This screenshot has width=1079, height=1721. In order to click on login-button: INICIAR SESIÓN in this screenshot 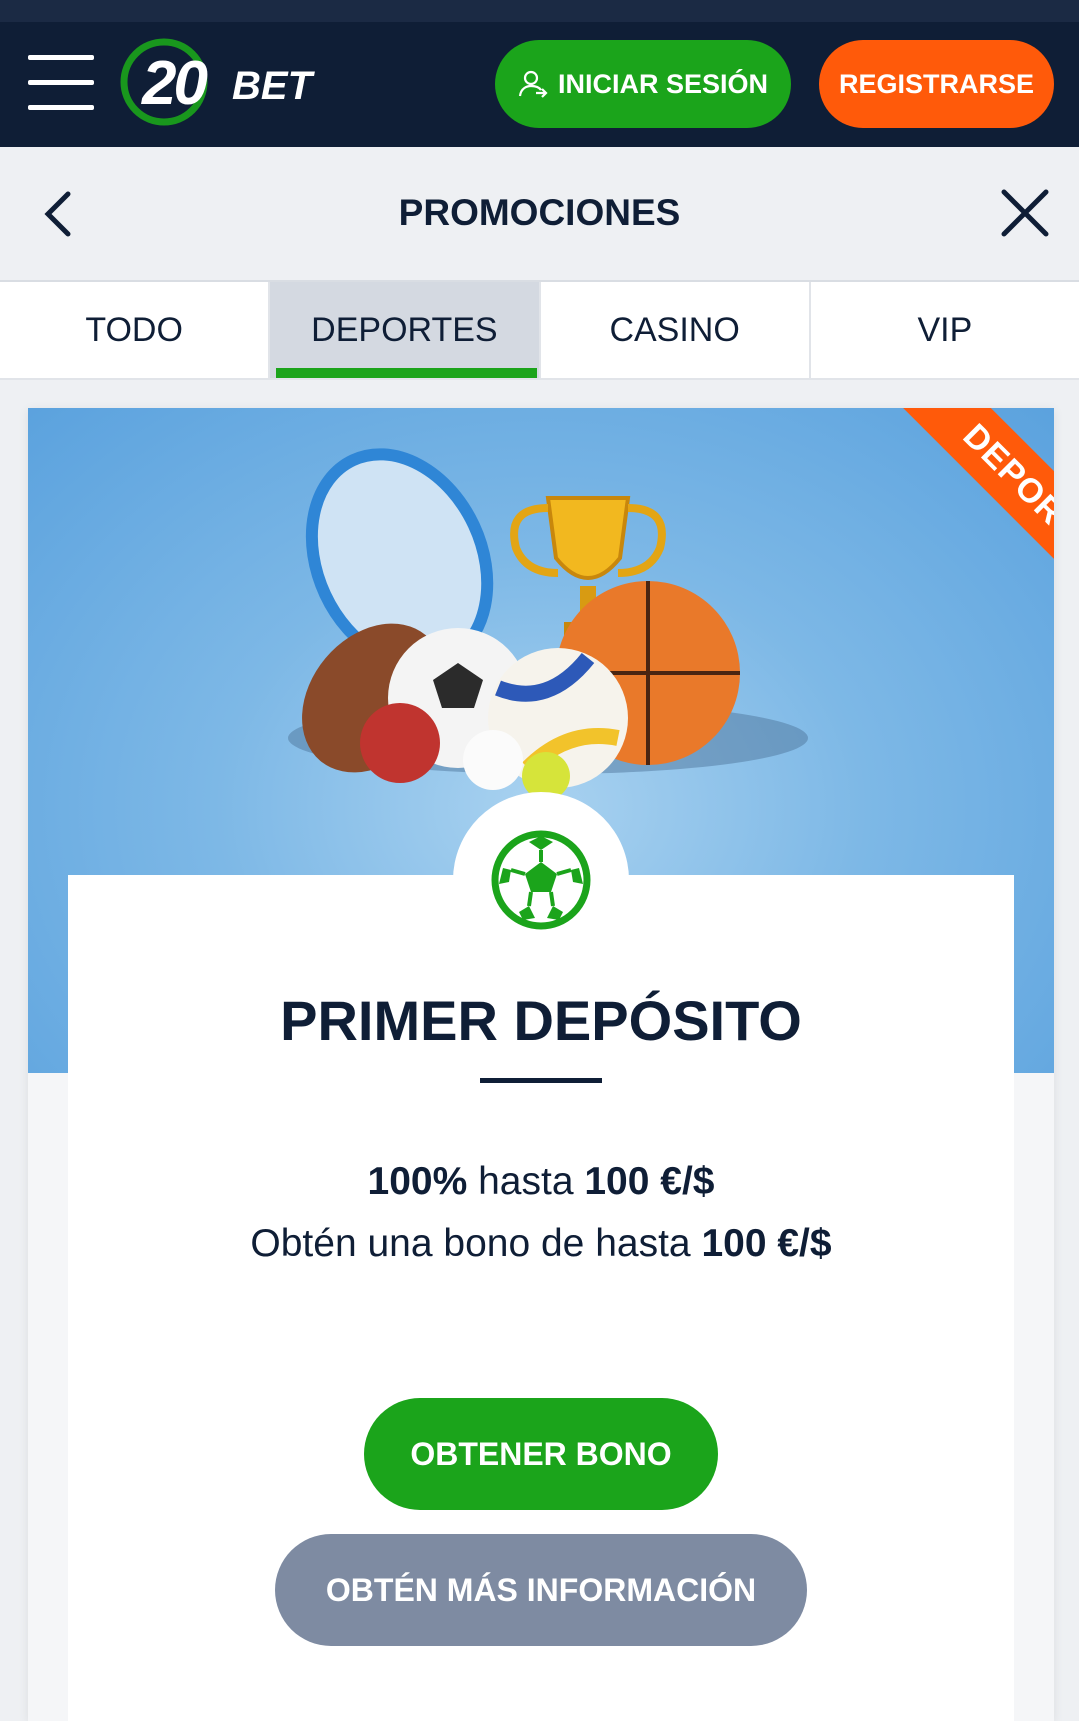, I will do `click(643, 84)`.